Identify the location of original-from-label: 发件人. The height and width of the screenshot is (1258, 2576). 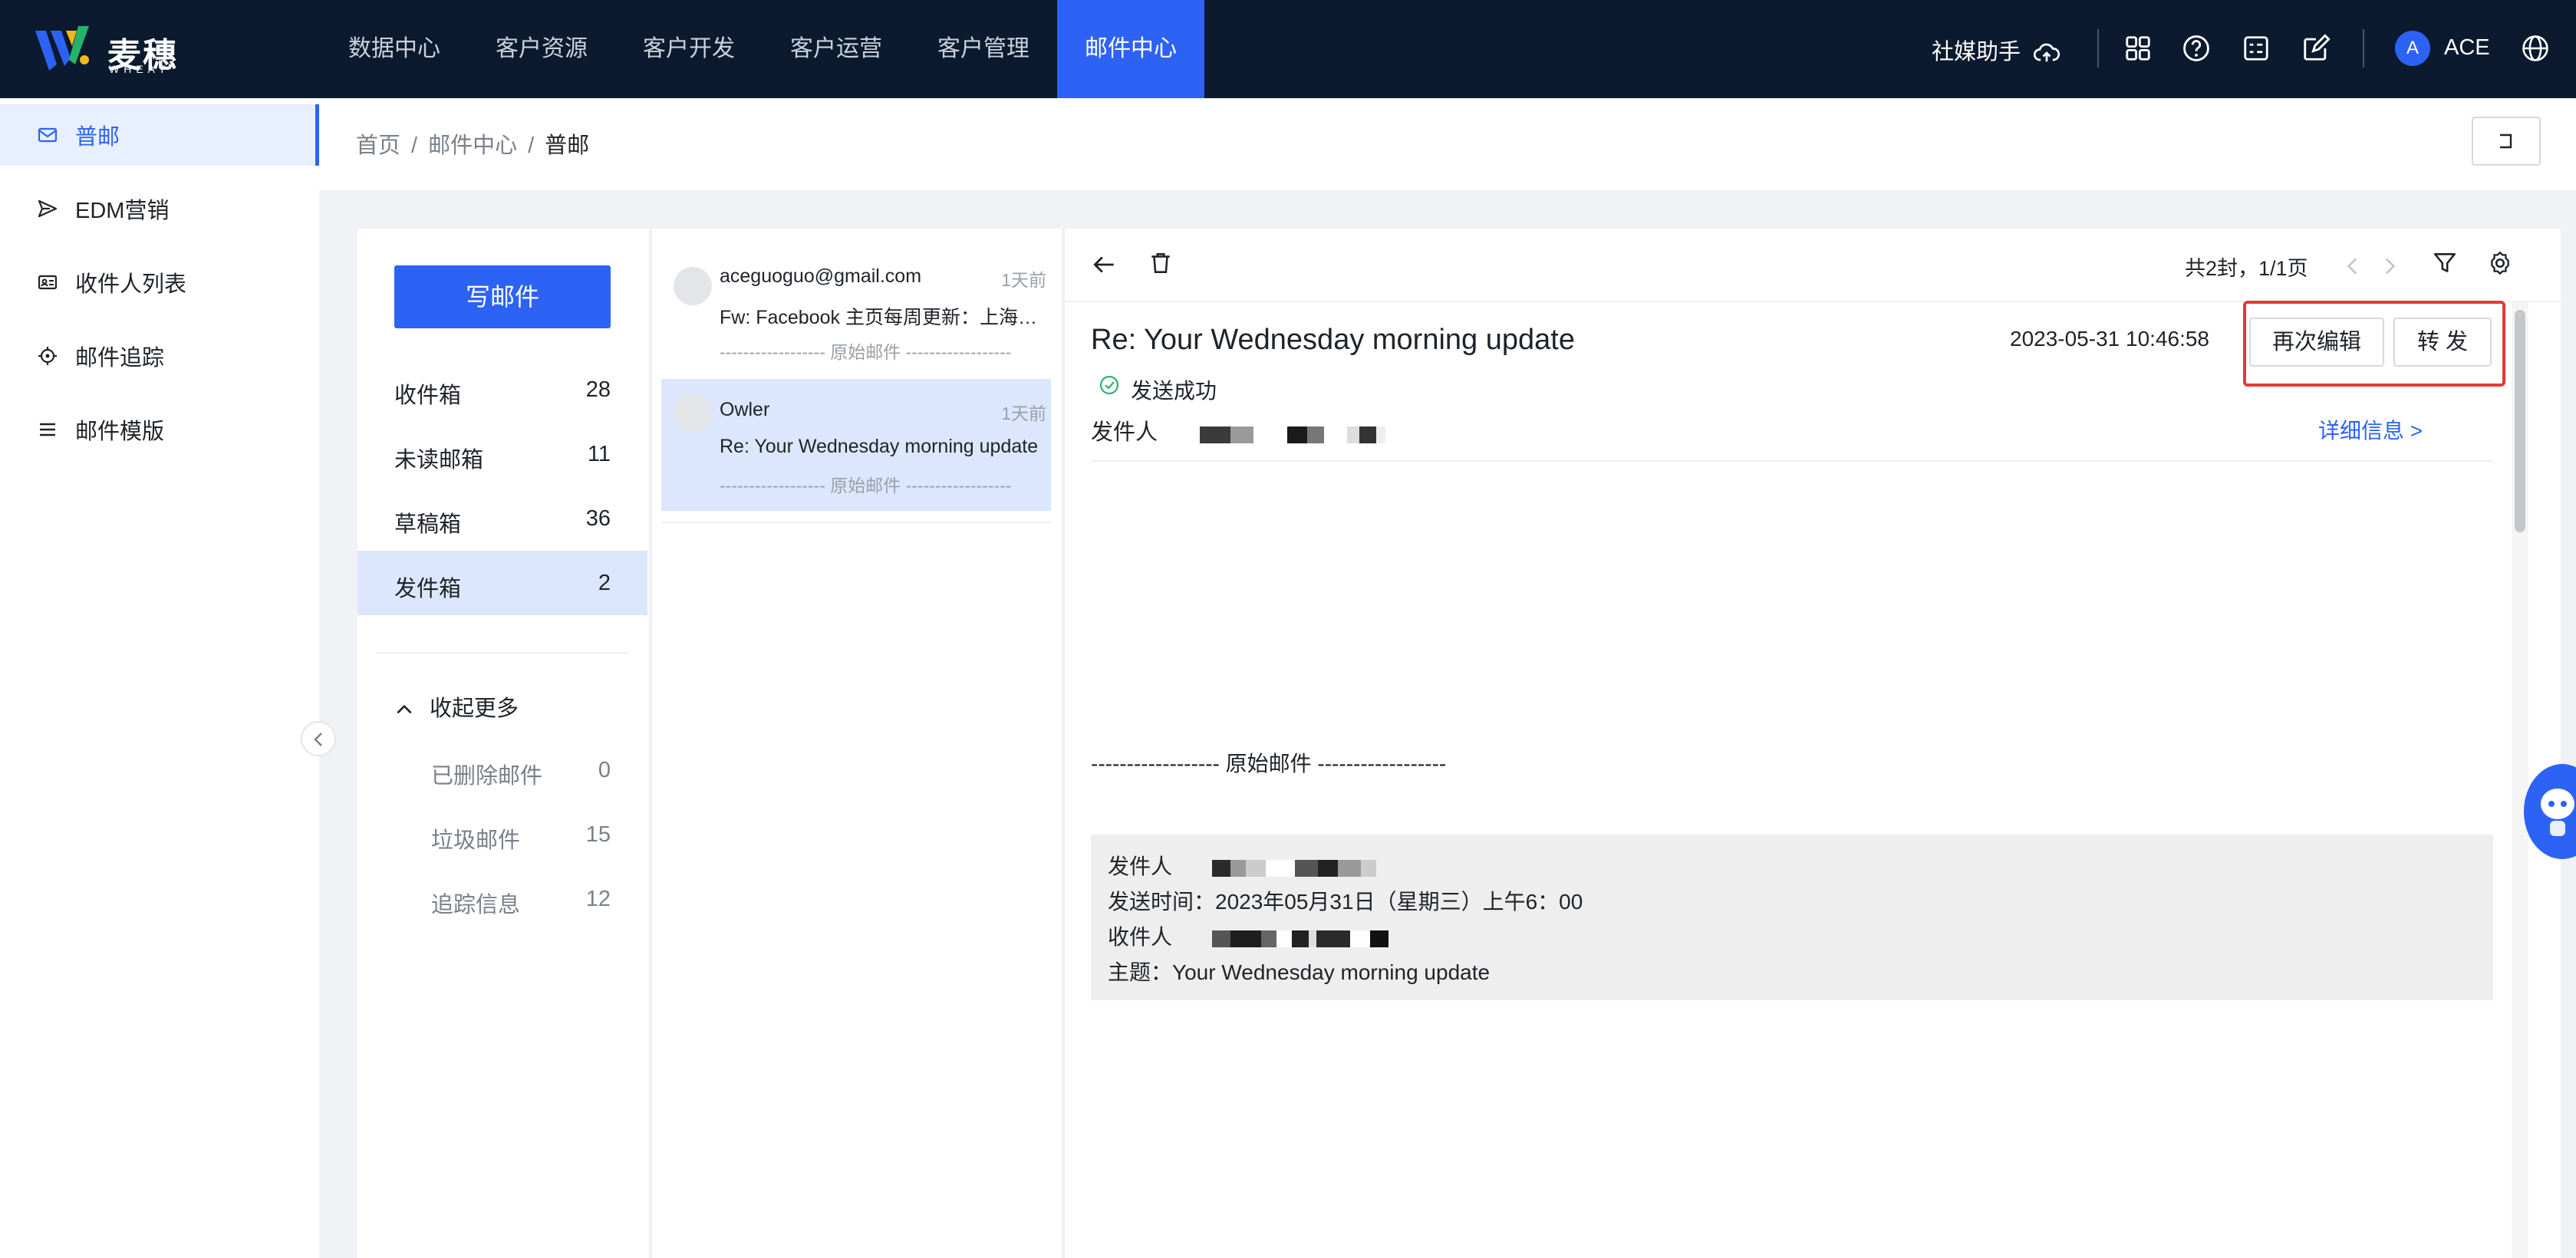
(1140, 866).